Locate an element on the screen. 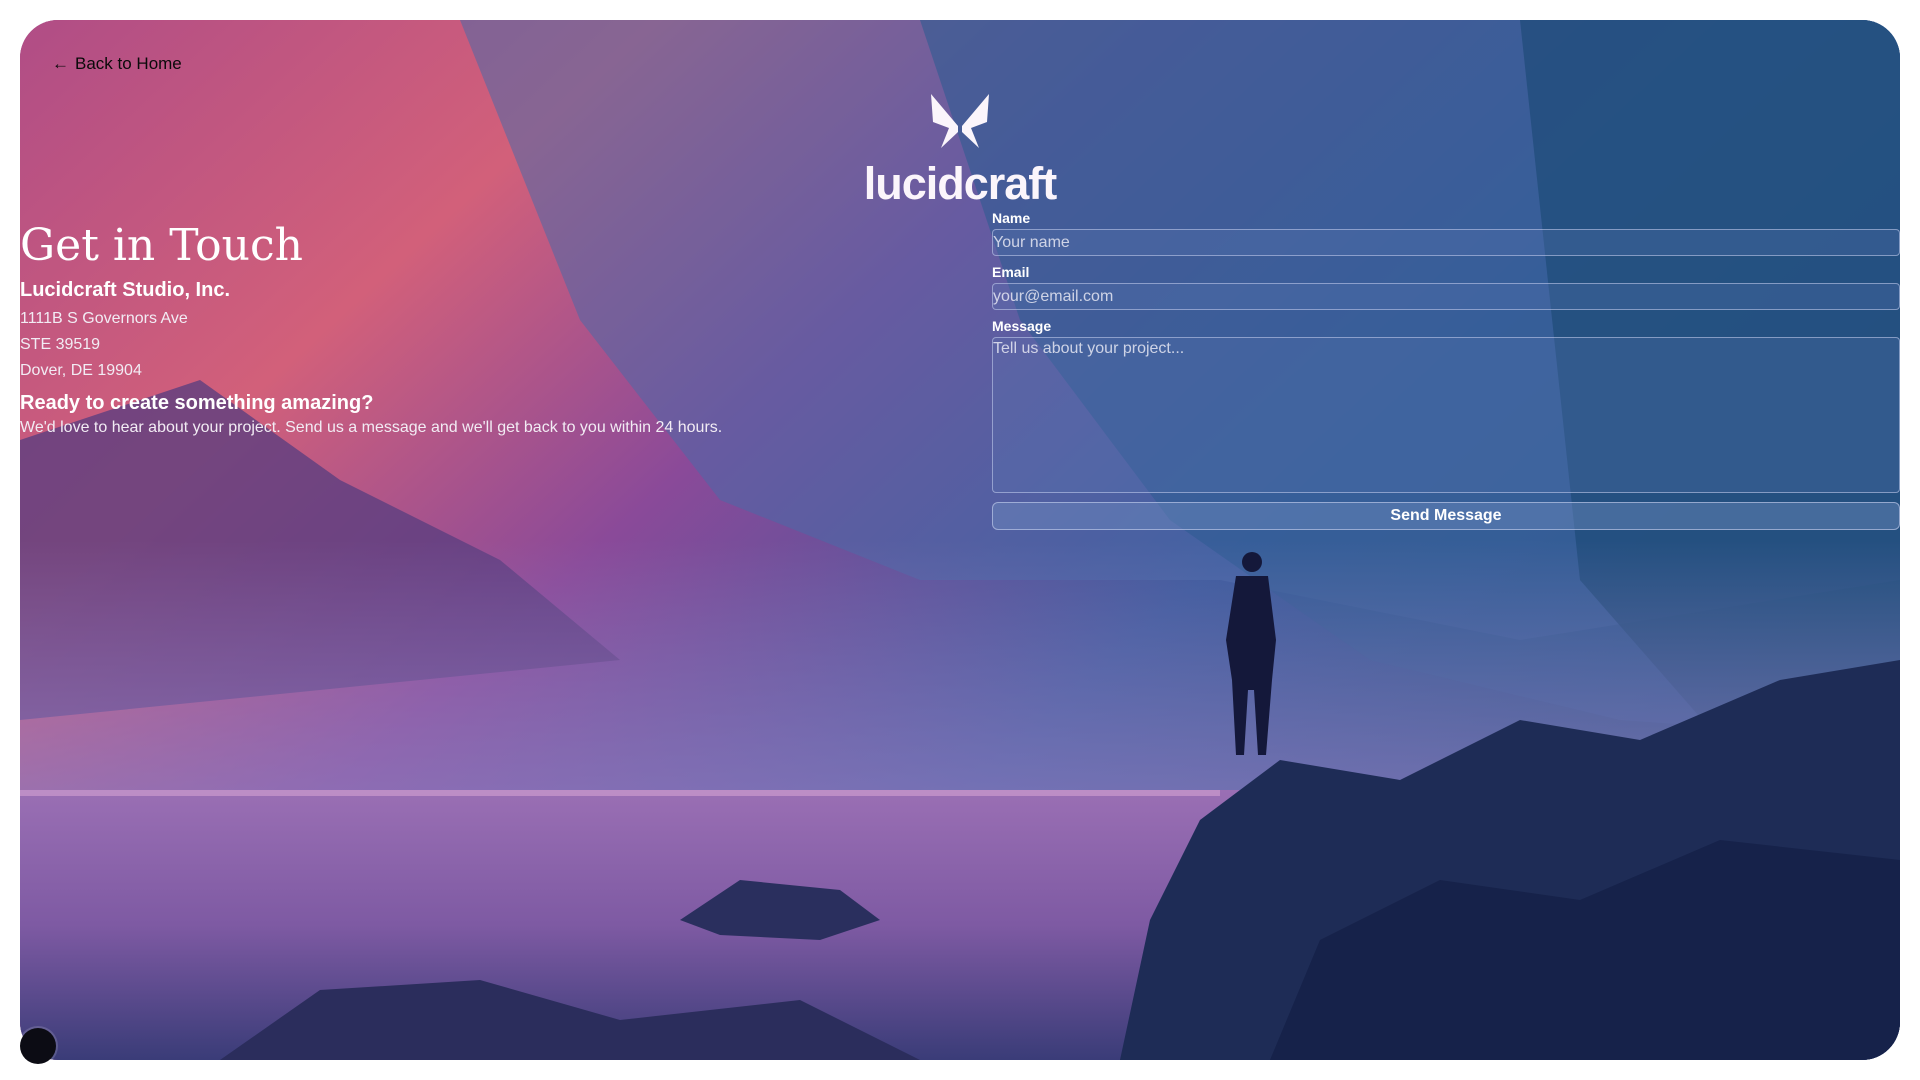  name-input is located at coordinates (1446, 242).